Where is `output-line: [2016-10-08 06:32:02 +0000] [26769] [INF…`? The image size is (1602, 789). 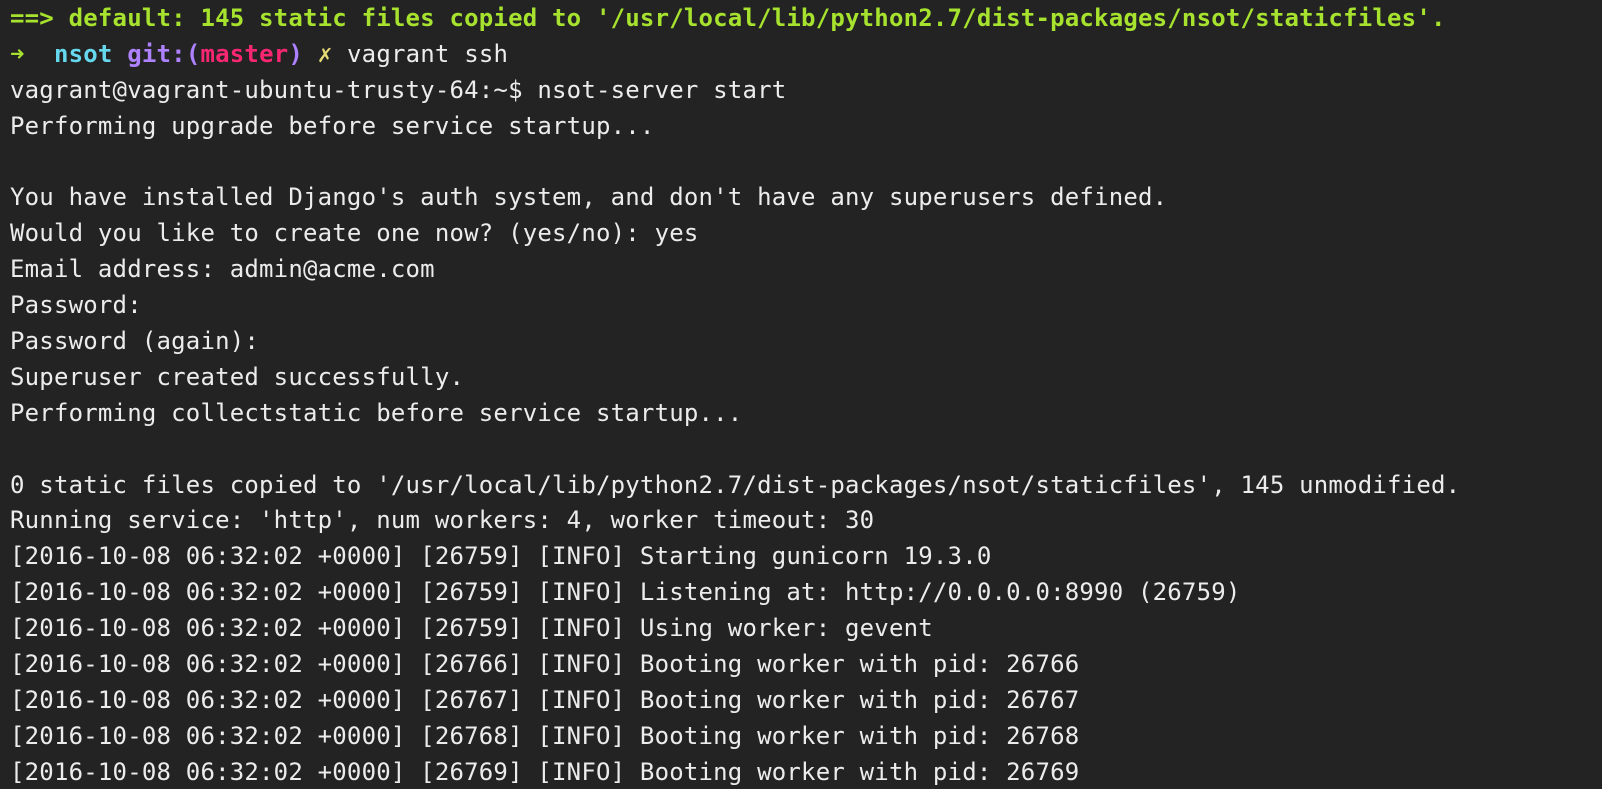 output-line: [2016-10-08 06:32:02 +0000] [26769] [INF… is located at coordinates (545, 771).